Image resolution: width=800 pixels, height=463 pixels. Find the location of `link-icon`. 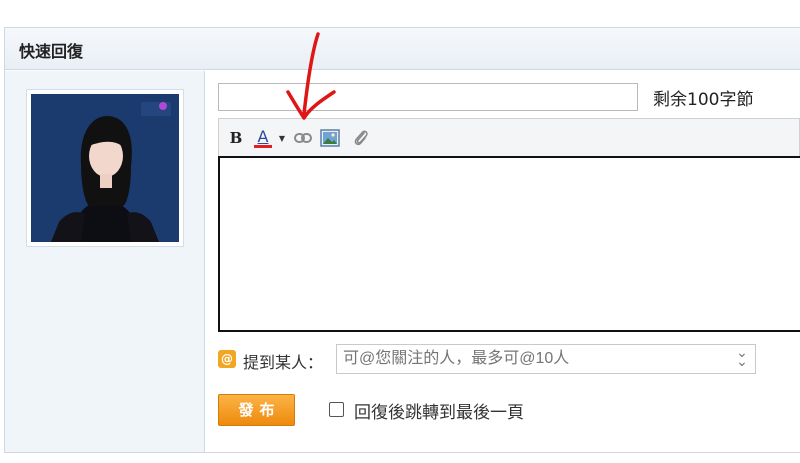

link-icon is located at coordinates (303, 138).